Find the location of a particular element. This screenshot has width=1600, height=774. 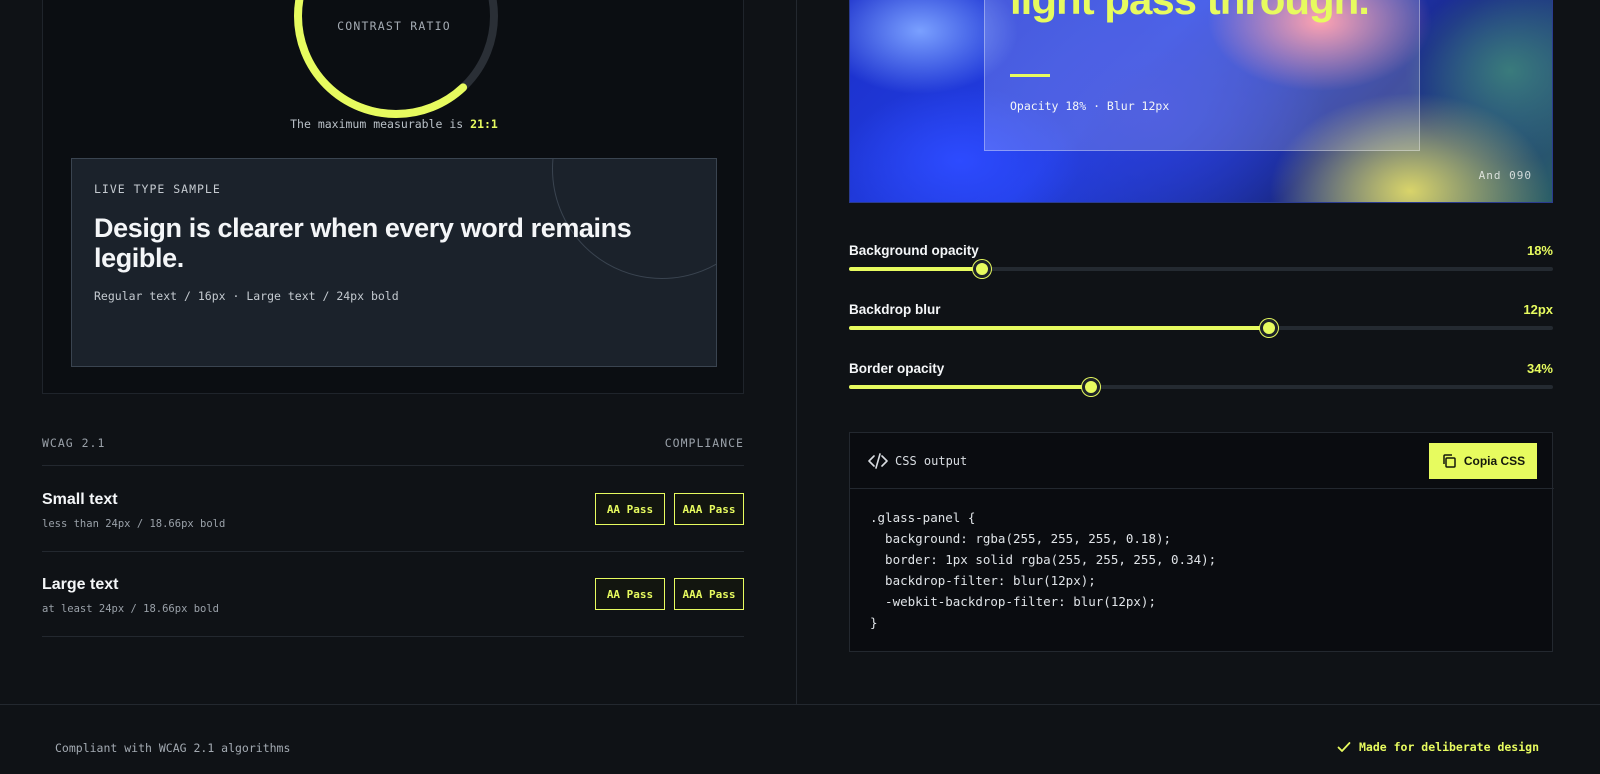

contrast-ratio-label: CONTRAST RATIO is located at coordinates (394, 26).